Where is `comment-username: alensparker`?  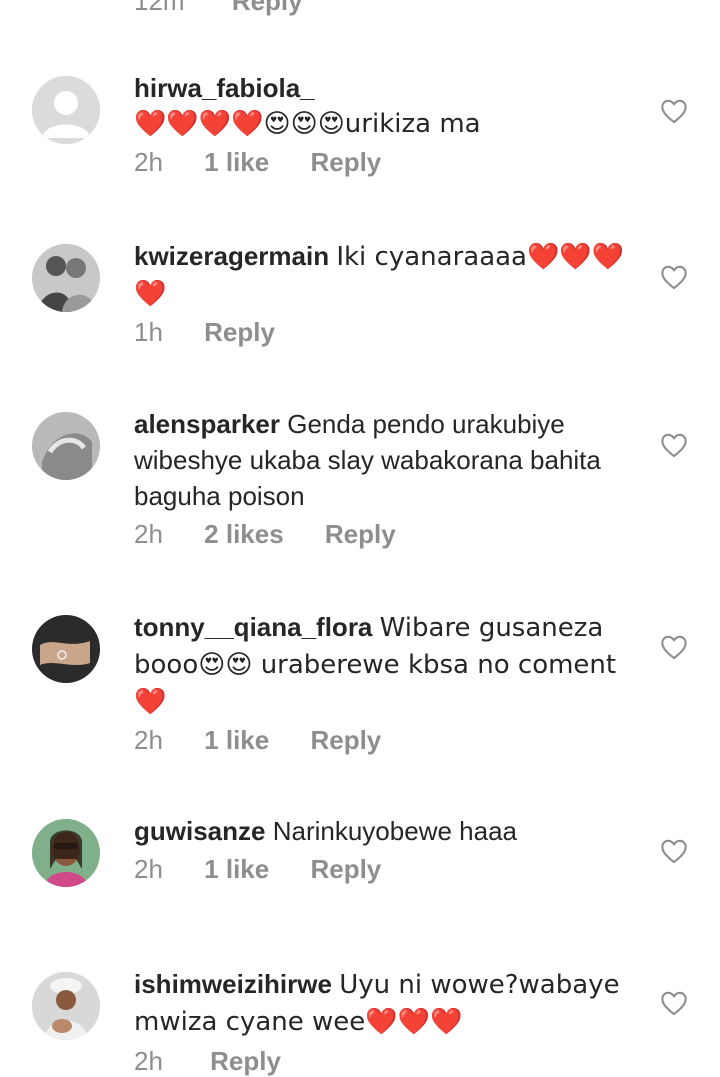
comment-username: alensparker is located at coordinates (207, 424).